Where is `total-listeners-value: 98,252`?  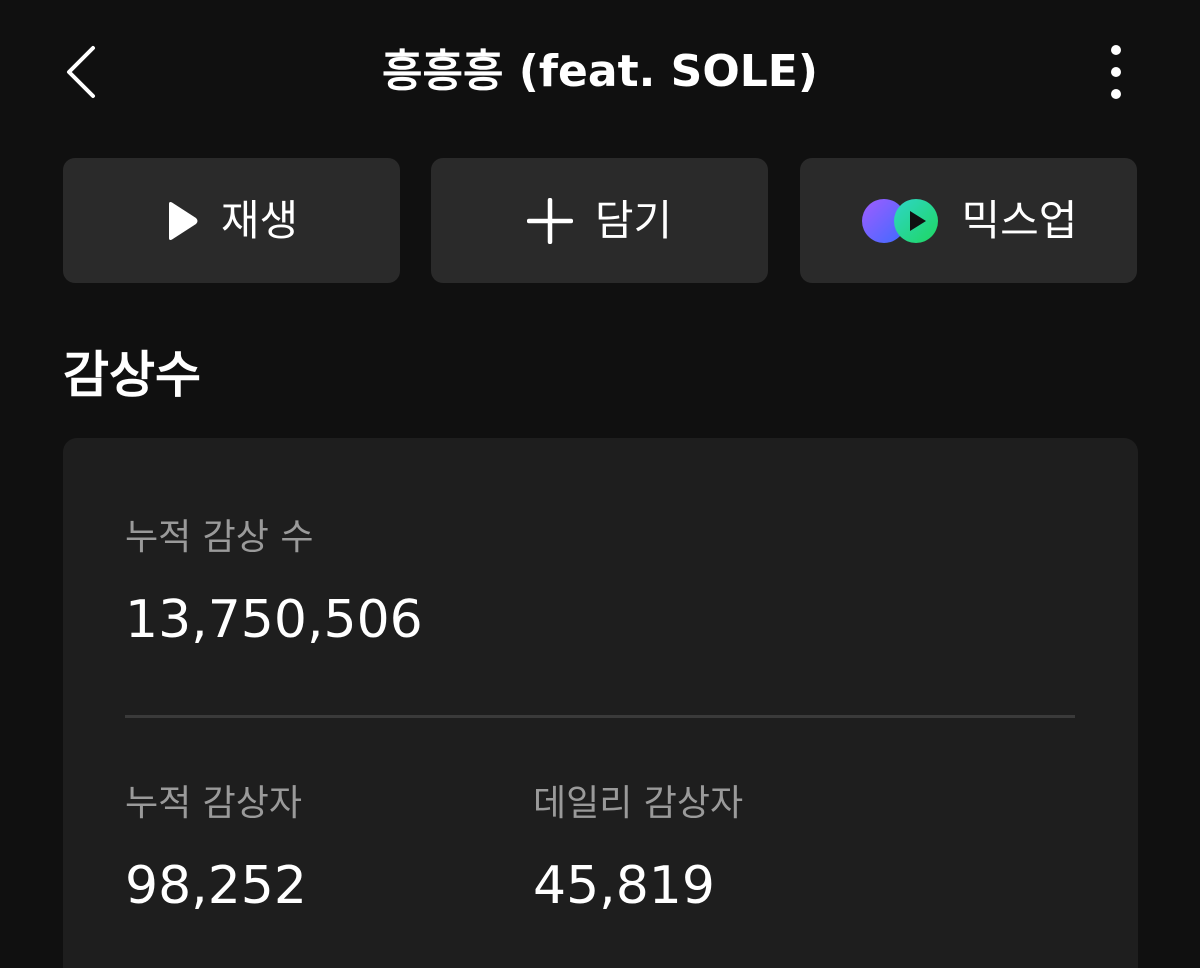
total-listeners-value: 98,252 is located at coordinates (216, 886).